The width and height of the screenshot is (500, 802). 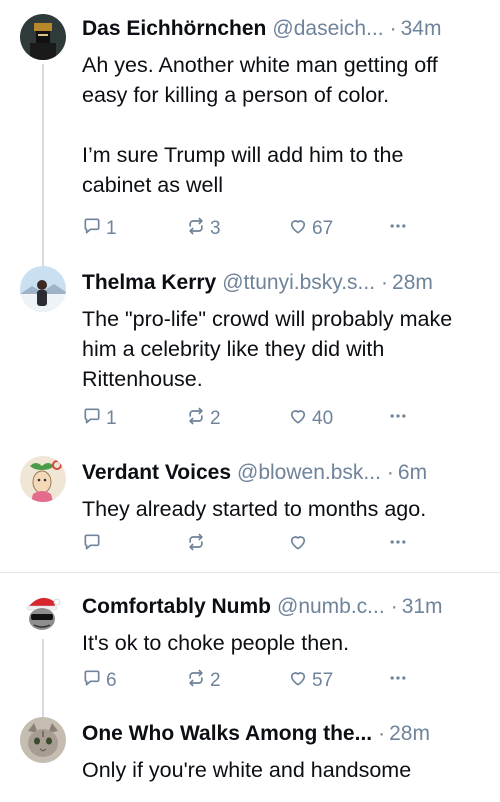 I want to click on like-button: 40, so click(x=310, y=419).